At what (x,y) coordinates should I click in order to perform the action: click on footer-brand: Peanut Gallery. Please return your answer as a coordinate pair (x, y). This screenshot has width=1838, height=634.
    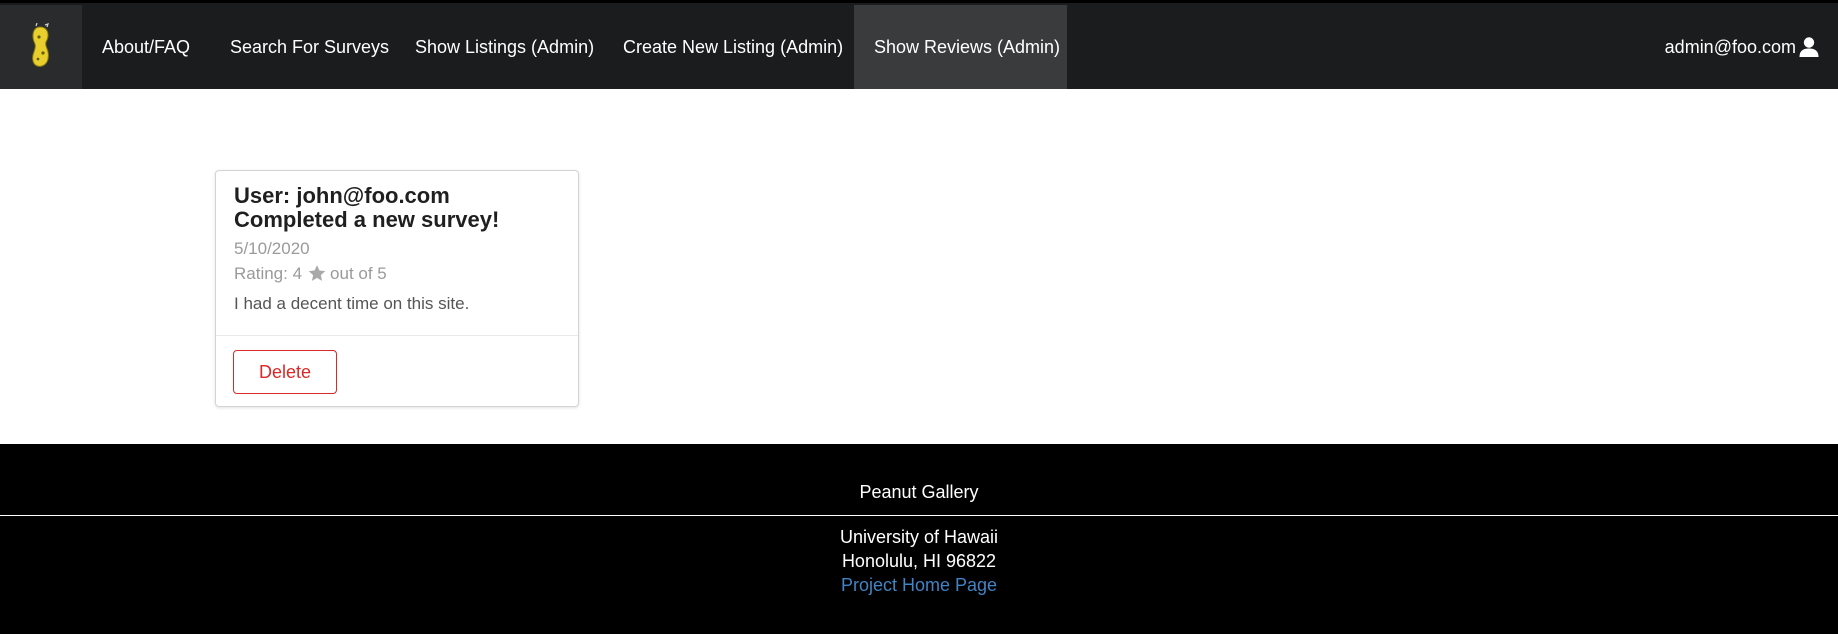
    Looking at the image, I should click on (919, 492).